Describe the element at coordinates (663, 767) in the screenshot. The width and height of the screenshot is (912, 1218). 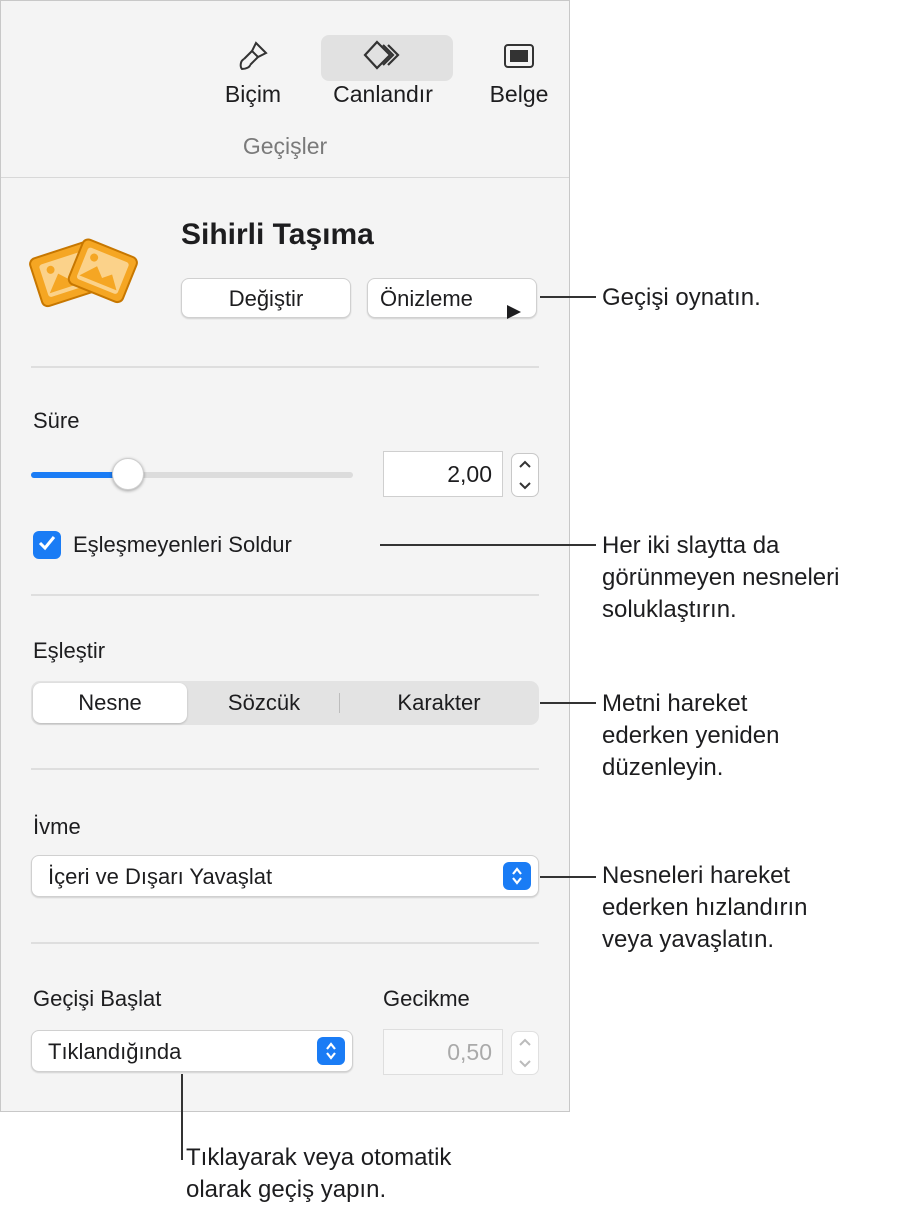
I see `callout-match-line-3: düzenleyin.` at that location.